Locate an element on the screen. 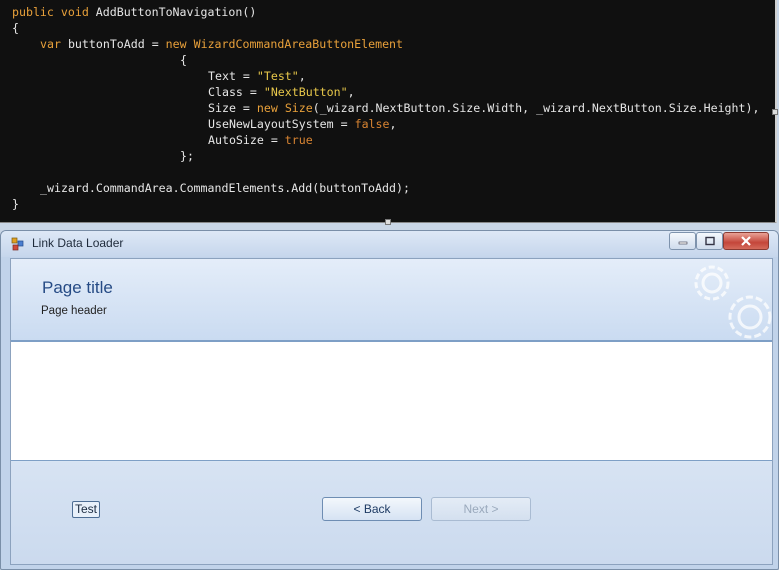 This screenshot has width=779, height=570. code-line-5: Text = "Test", is located at coordinates (257, 76).